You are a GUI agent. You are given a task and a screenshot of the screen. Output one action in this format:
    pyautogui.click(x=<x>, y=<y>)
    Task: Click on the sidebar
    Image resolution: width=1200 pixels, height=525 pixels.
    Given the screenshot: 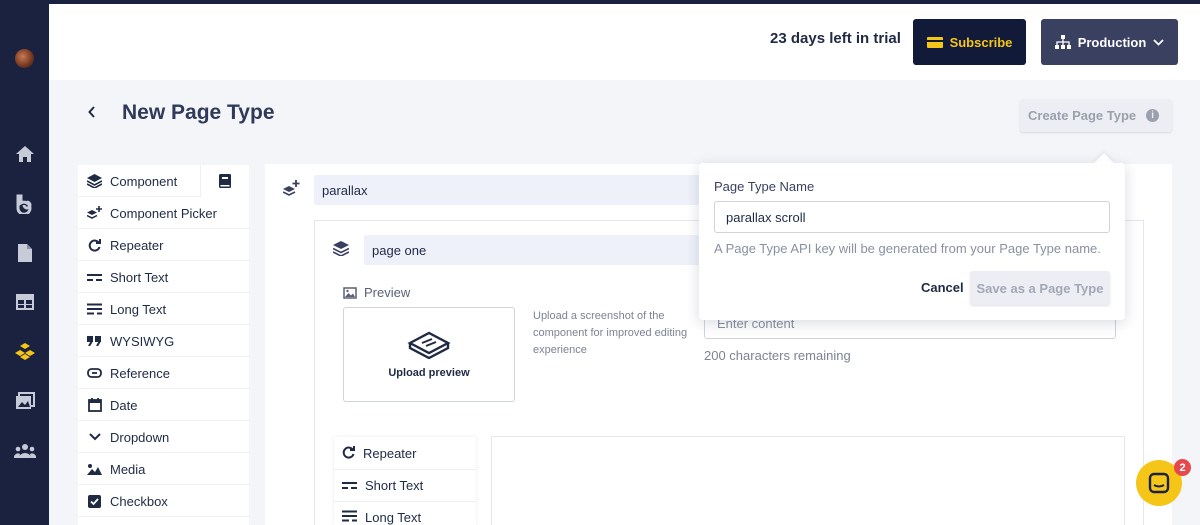 What is the action you would take?
    pyautogui.click(x=24, y=262)
    